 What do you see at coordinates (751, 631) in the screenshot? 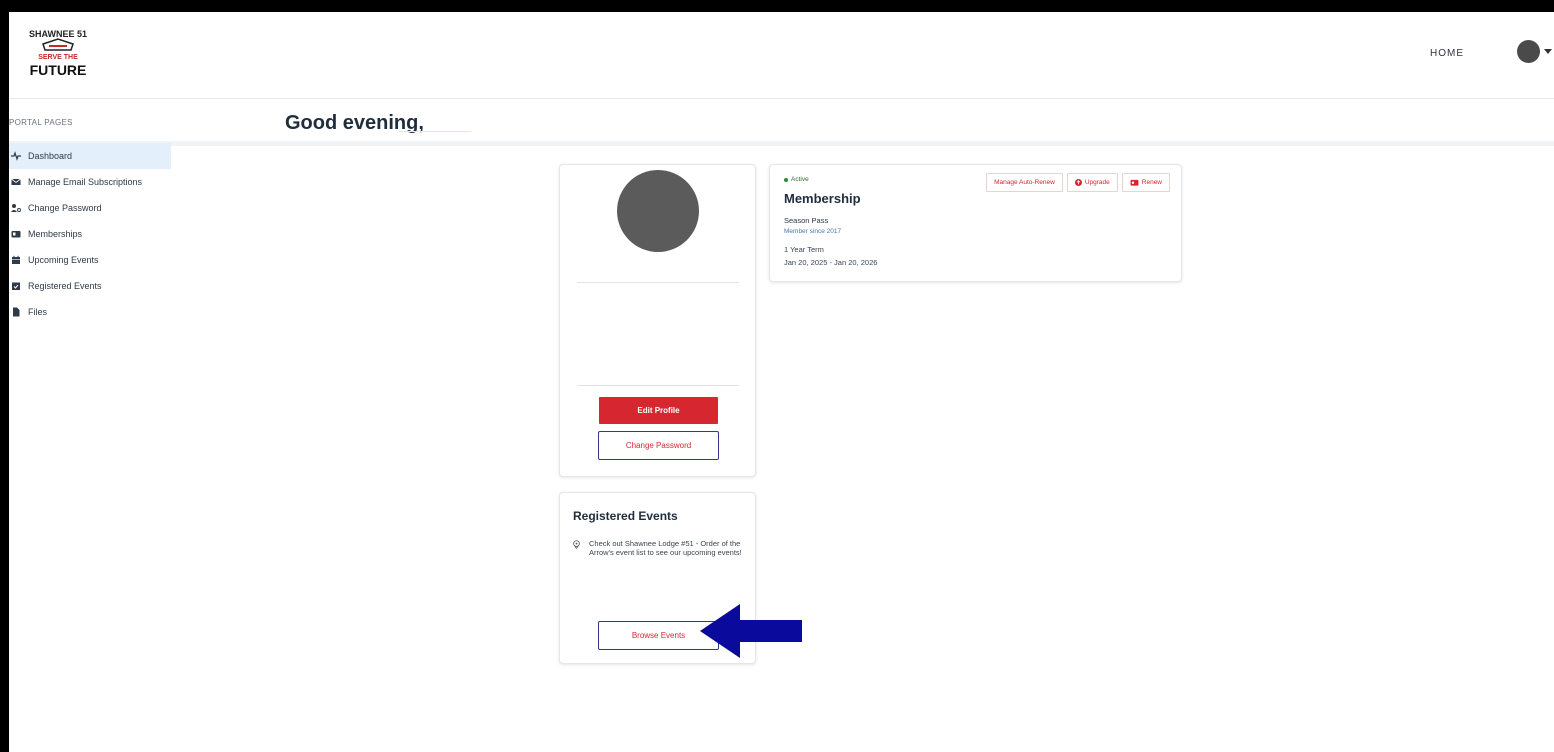
I see `pointer-arrow-icon` at bounding box center [751, 631].